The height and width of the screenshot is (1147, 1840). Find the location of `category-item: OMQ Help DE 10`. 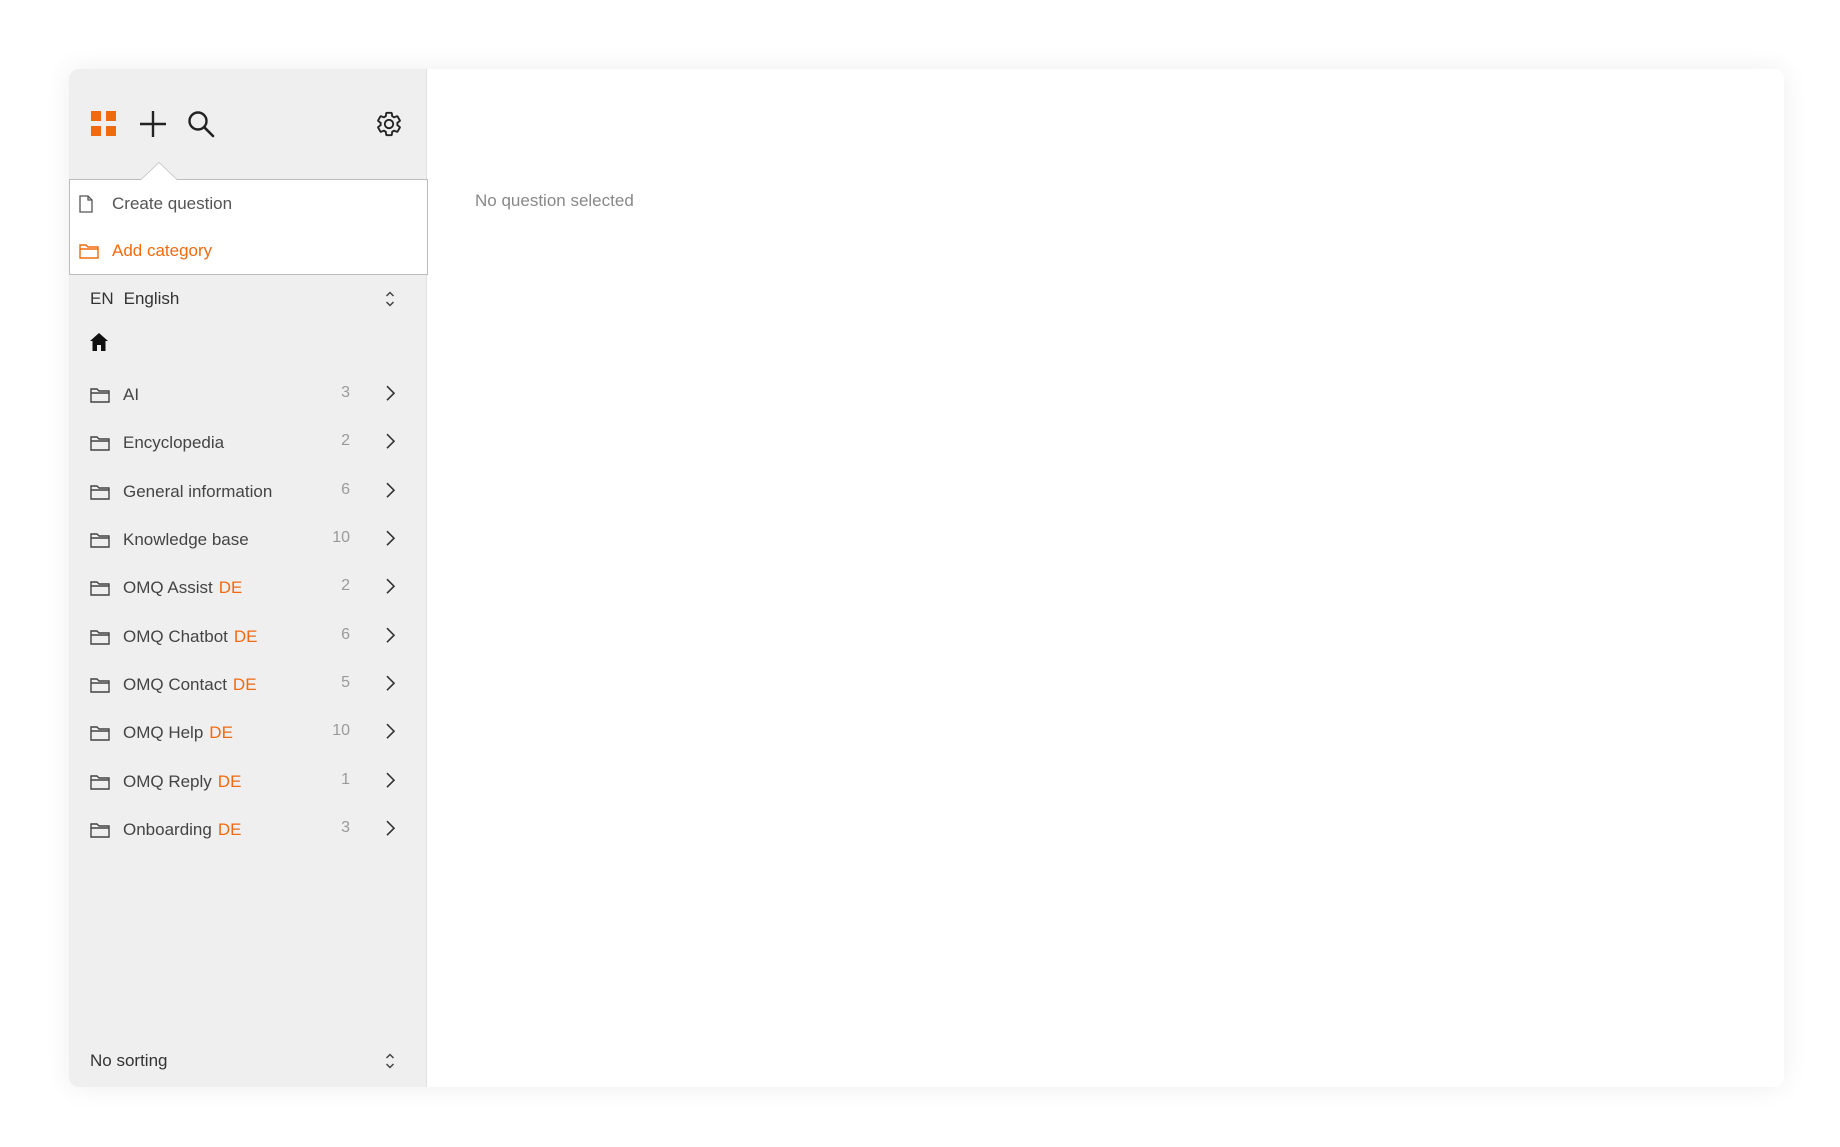

category-item: OMQ Help DE 10 is located at coordinates (247, 733).